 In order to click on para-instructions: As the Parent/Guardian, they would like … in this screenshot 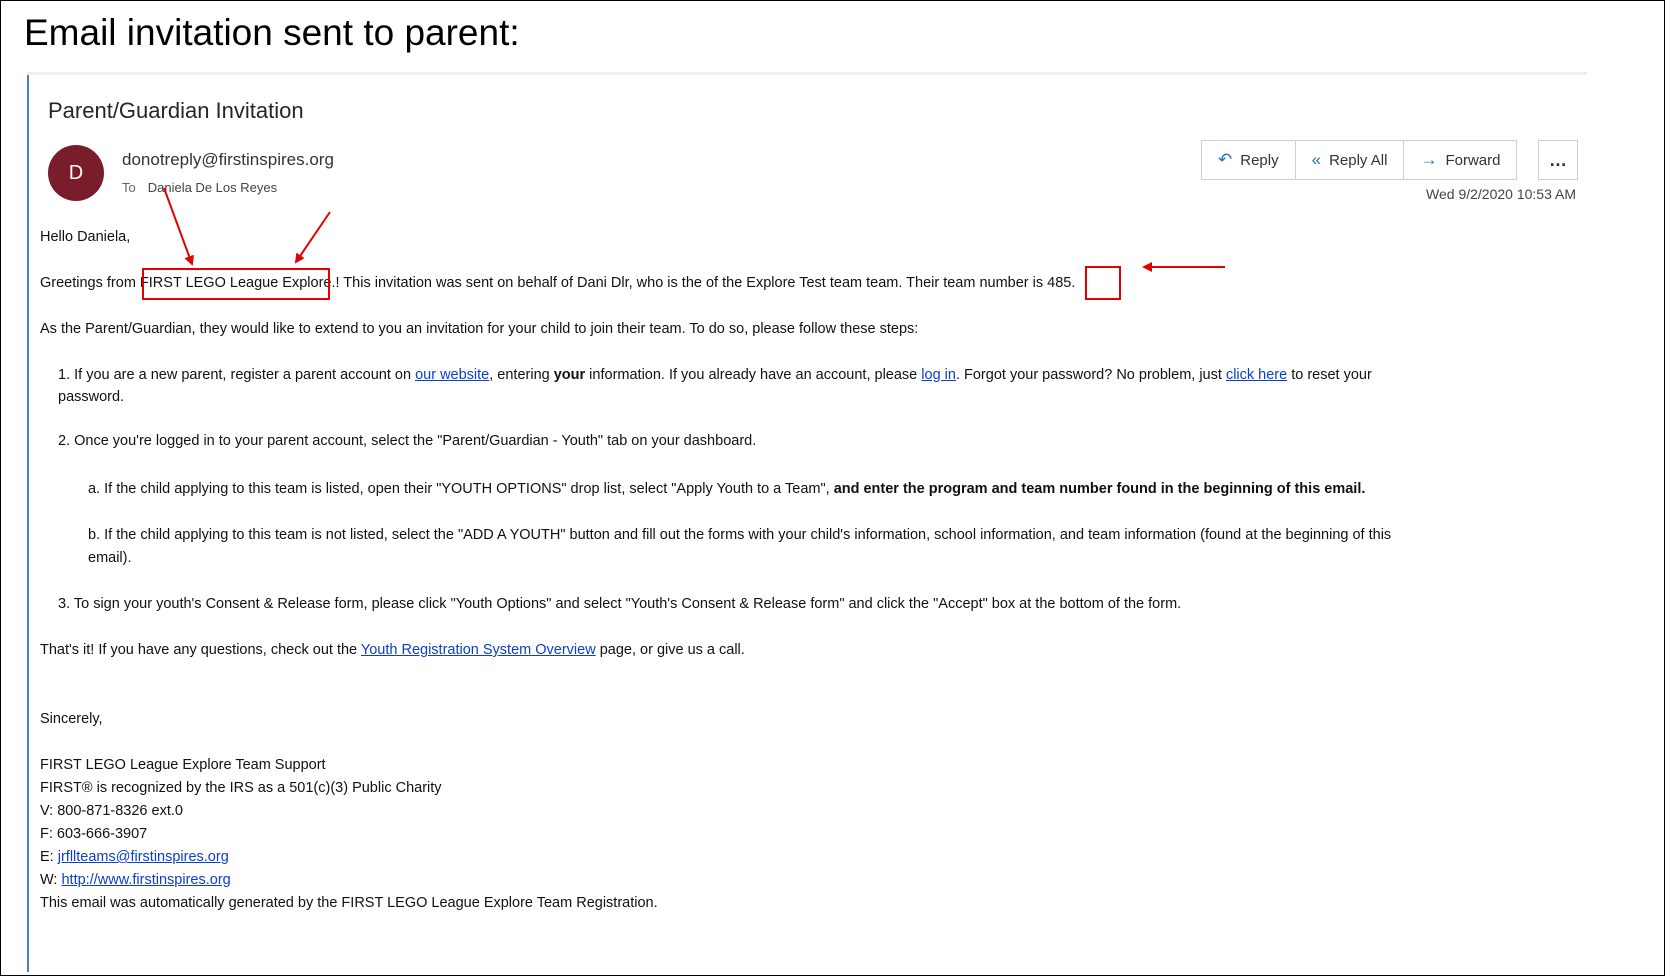, I will do `click(479, 329)`.